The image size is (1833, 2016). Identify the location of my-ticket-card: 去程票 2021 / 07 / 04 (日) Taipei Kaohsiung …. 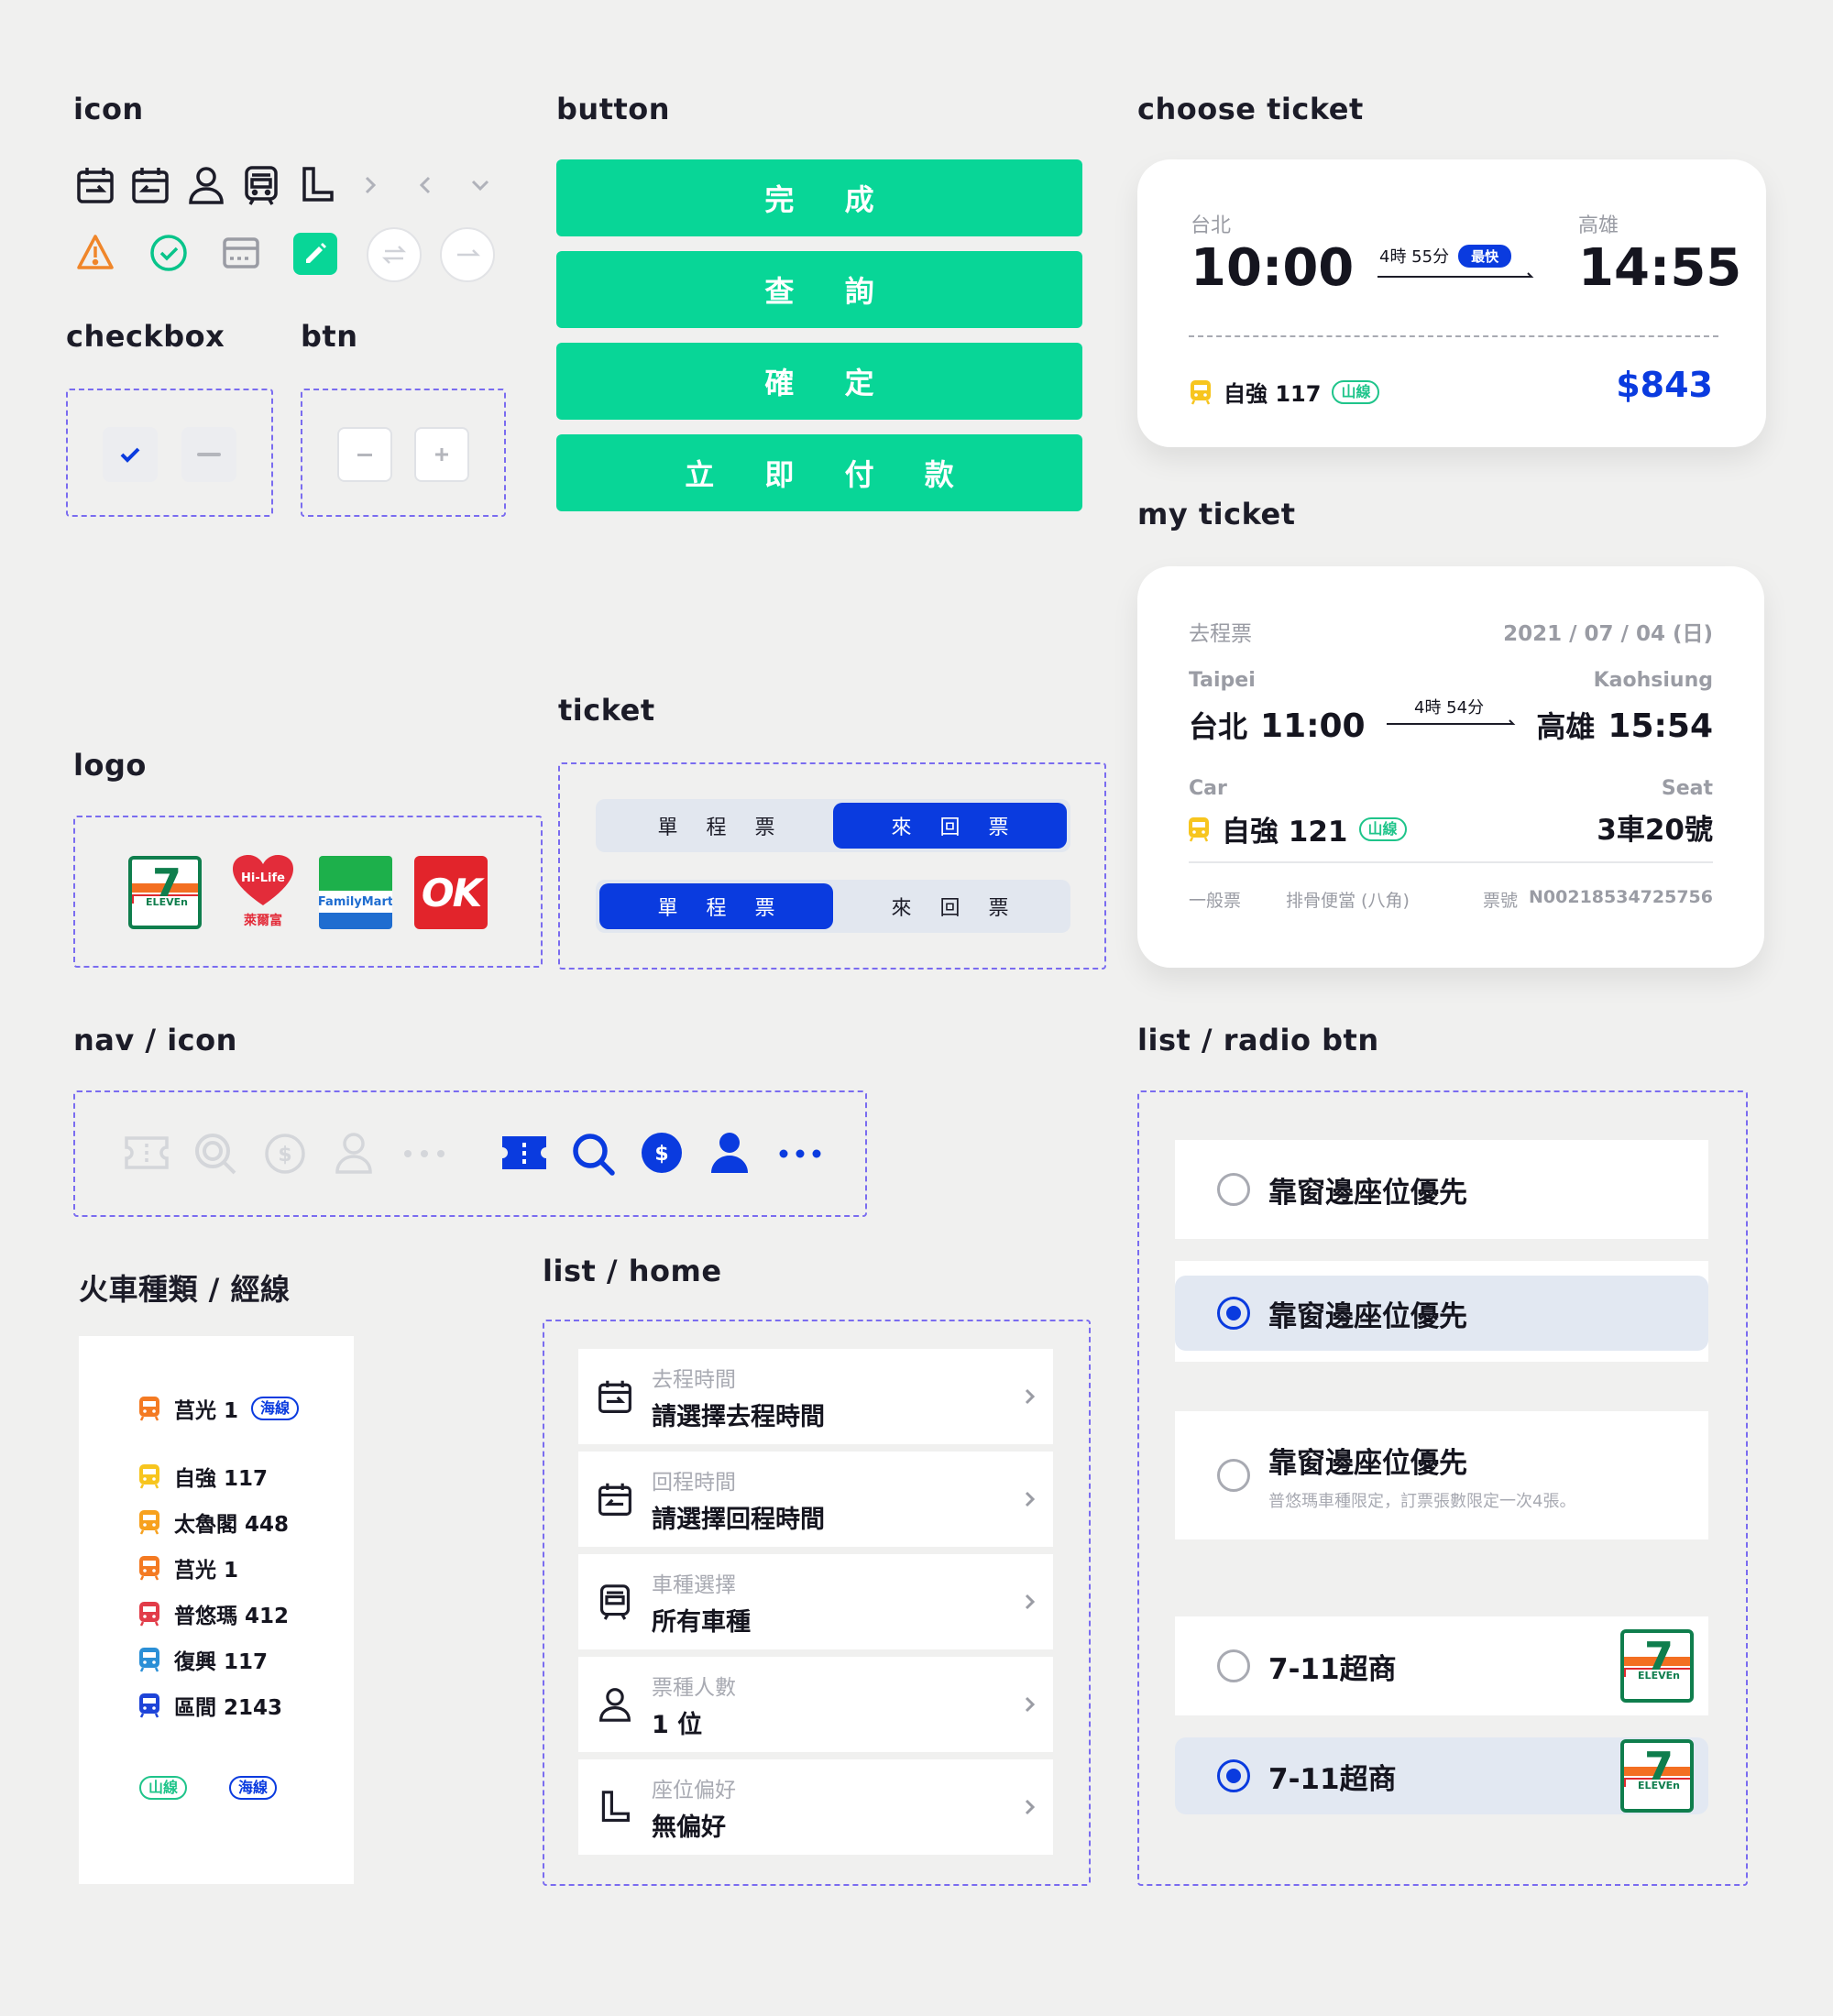
(1450, 767).